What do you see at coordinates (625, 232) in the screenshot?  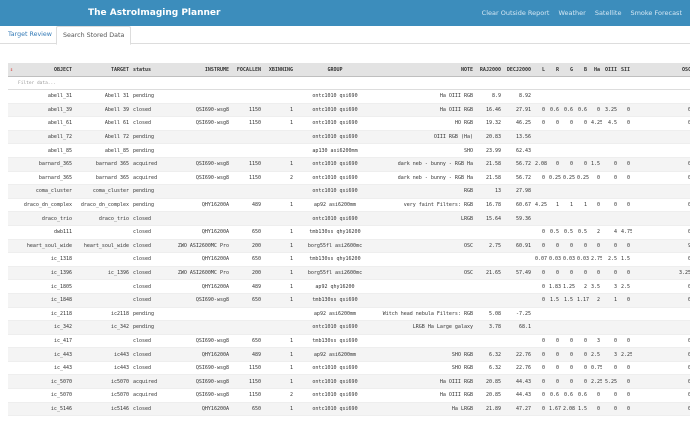 I see `table-cell: 4.75` at bounding box center [625, 232].